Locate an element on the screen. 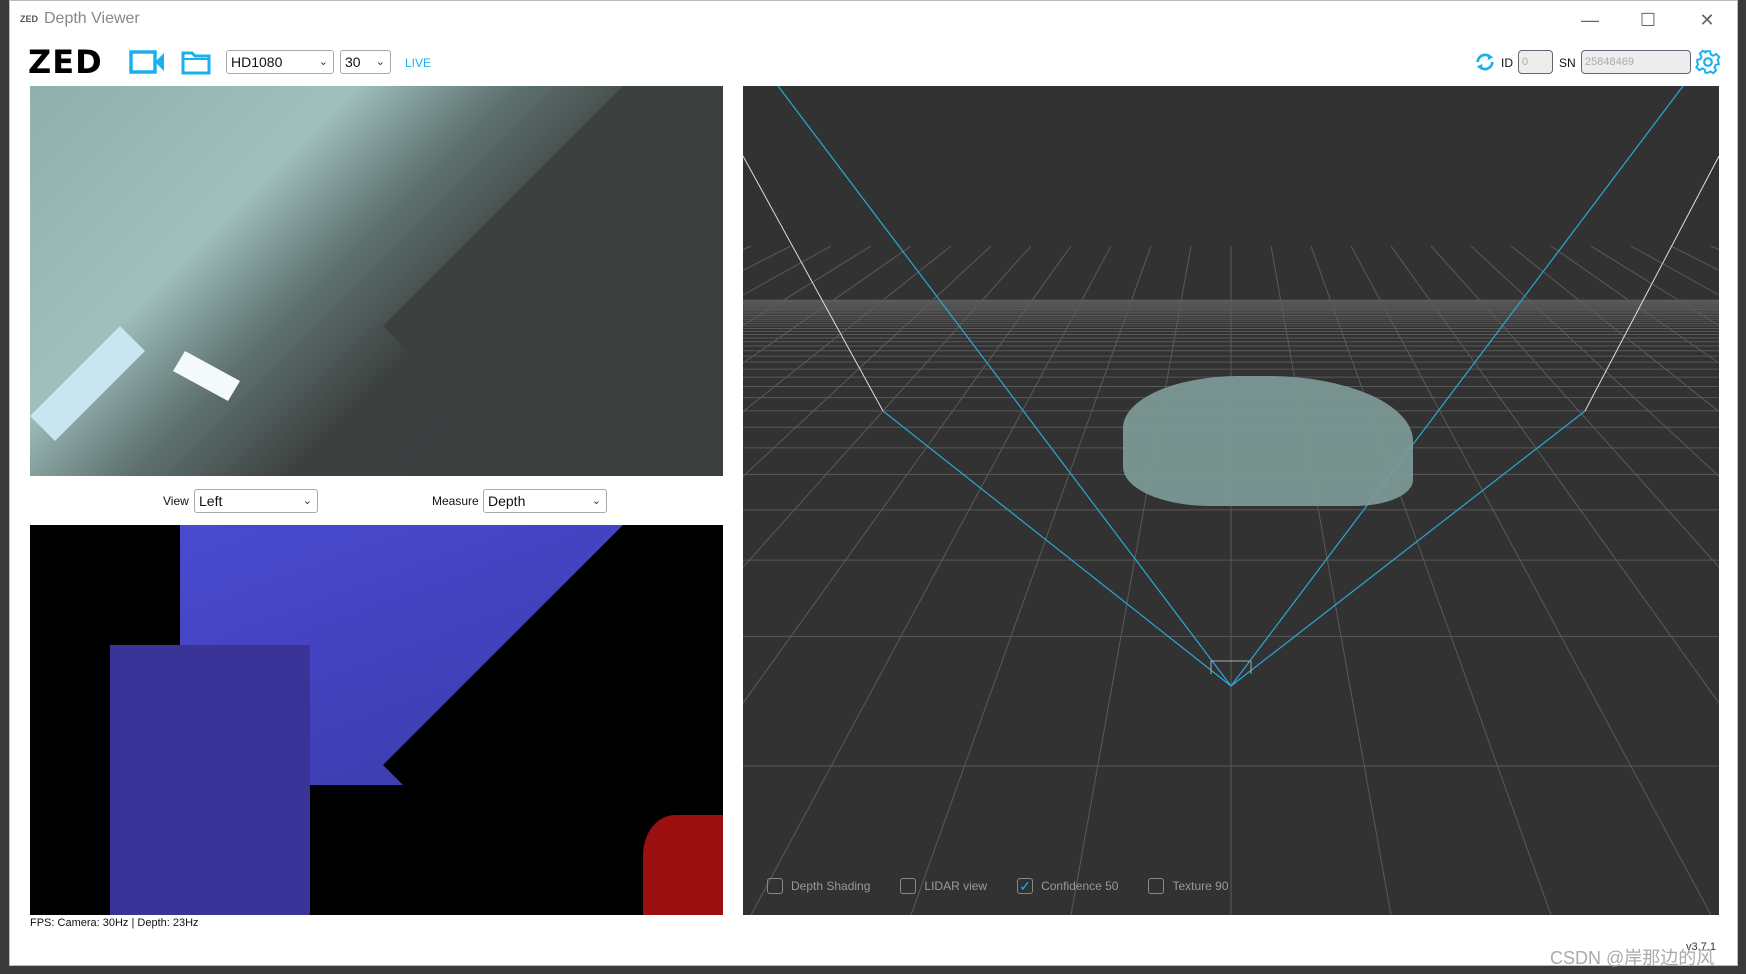 This screenshot has width=1746, height=974. close-button: ✕ is located at coordinates (1707, 20).